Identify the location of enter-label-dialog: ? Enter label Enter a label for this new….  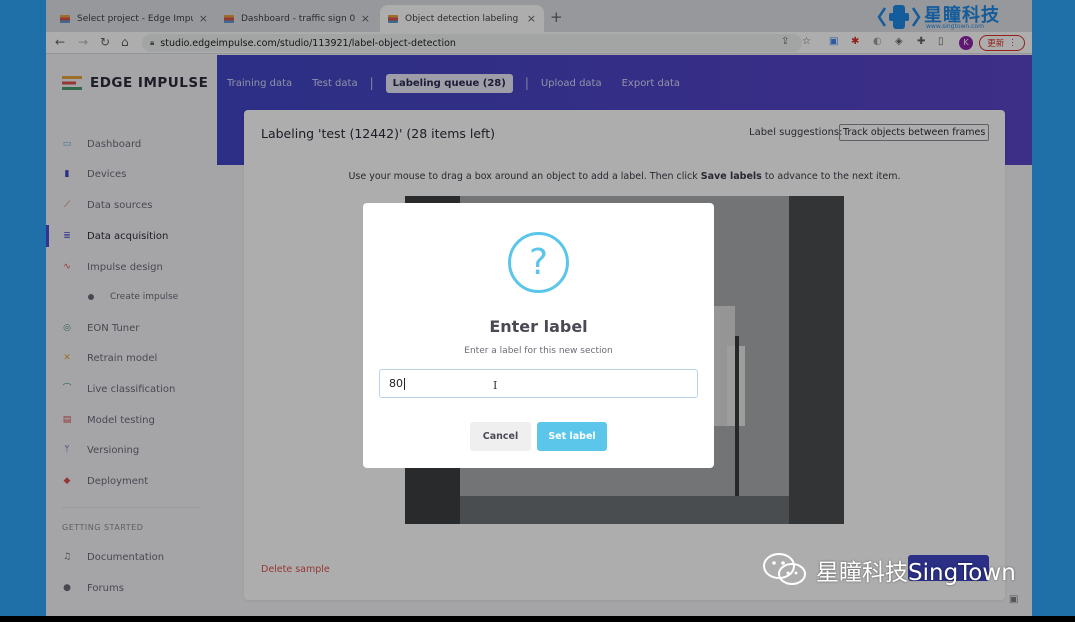
(538, 335).